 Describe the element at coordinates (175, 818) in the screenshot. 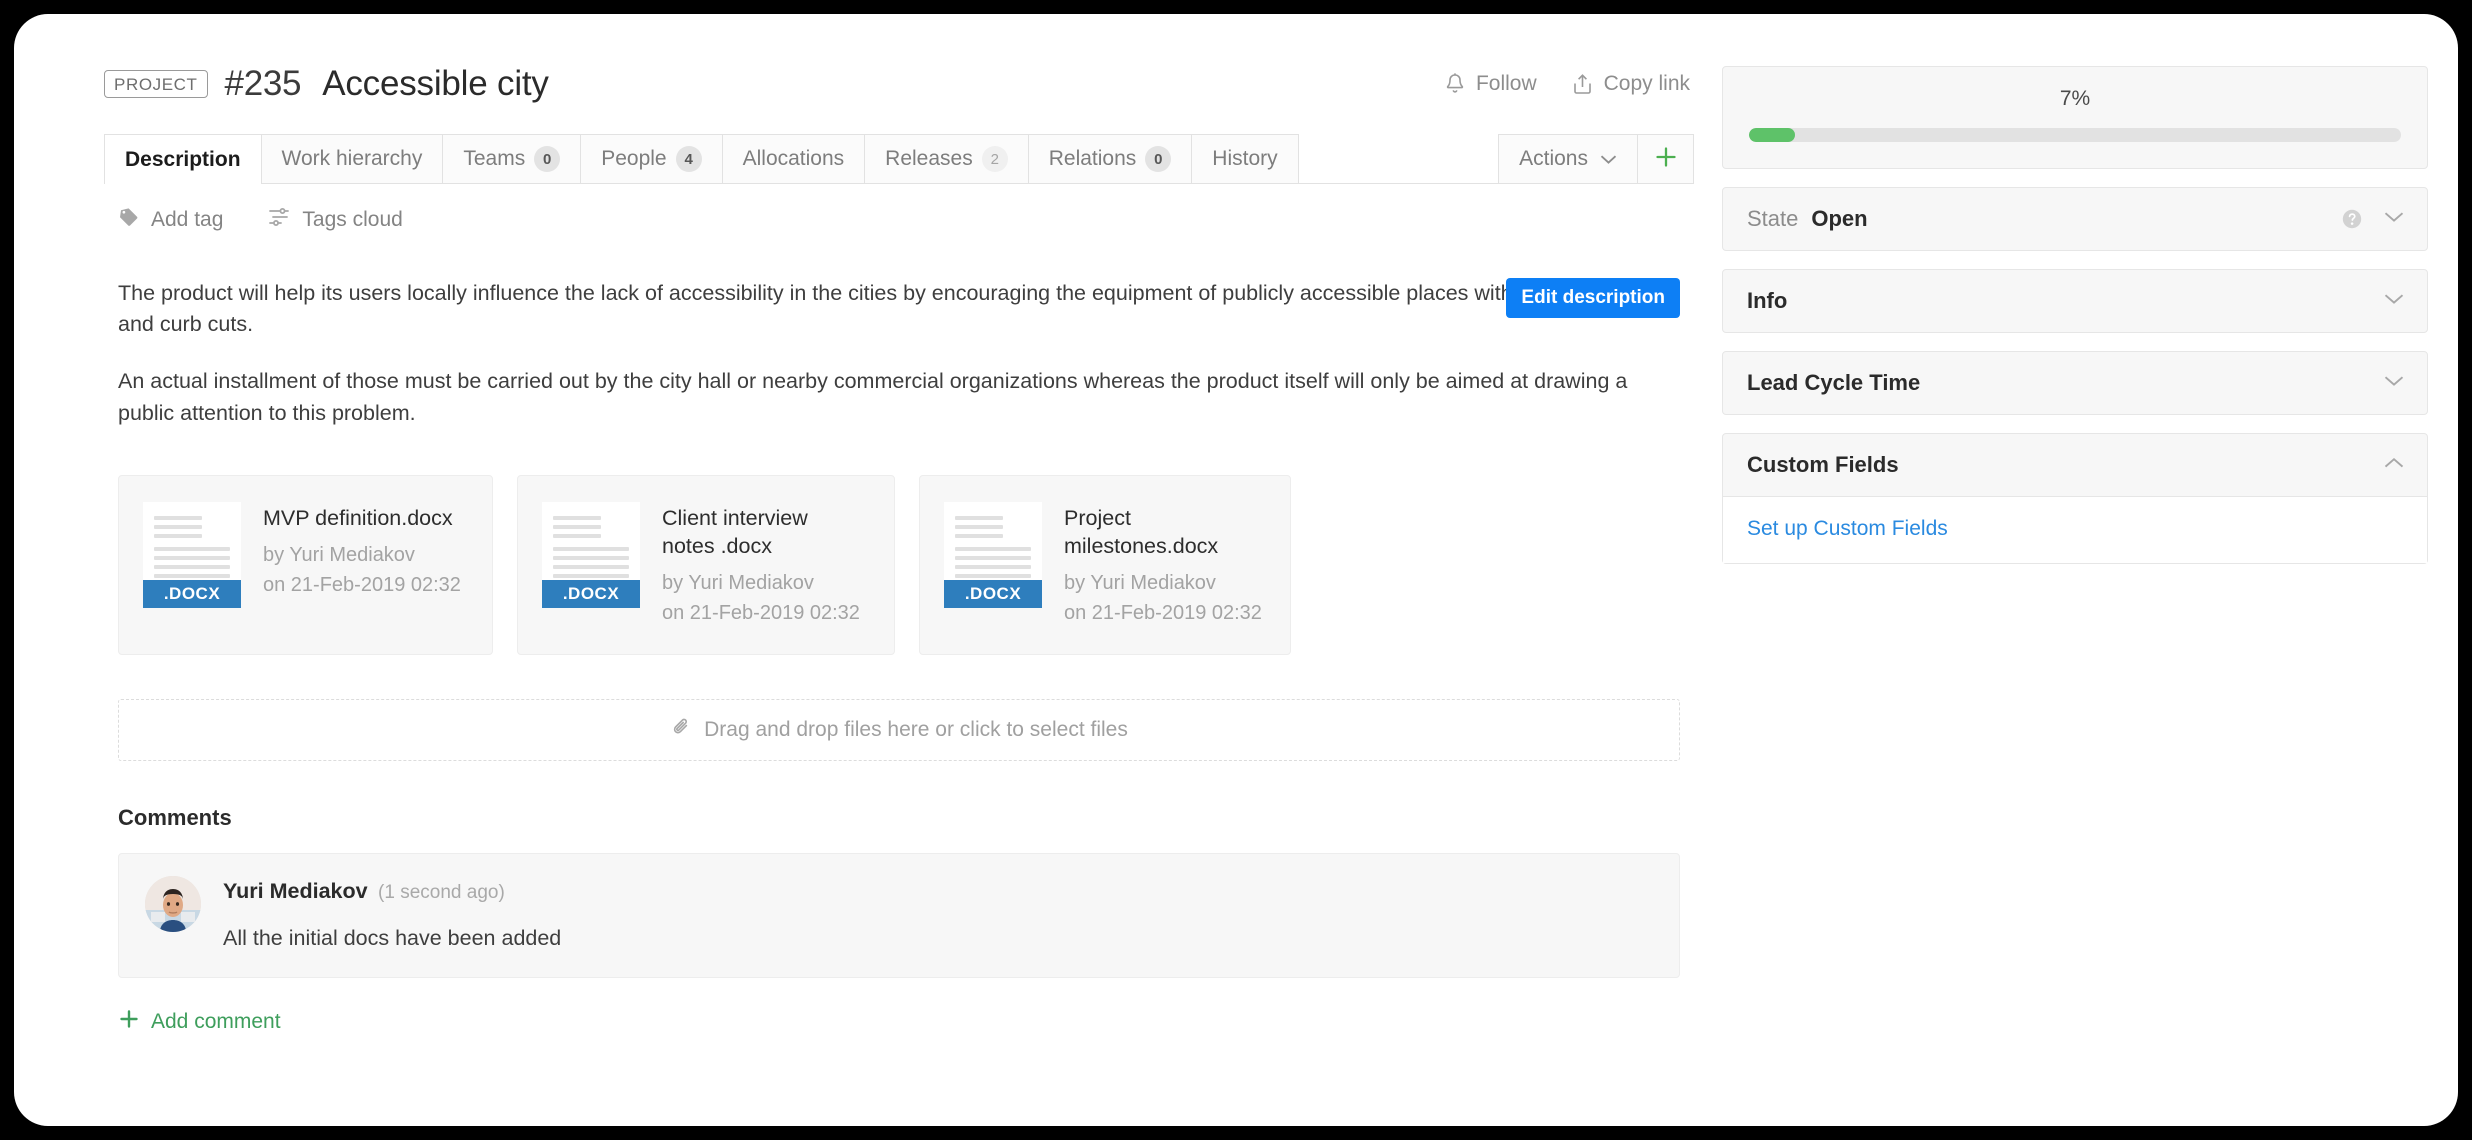

I see `comments-heading: Comments` at that location.